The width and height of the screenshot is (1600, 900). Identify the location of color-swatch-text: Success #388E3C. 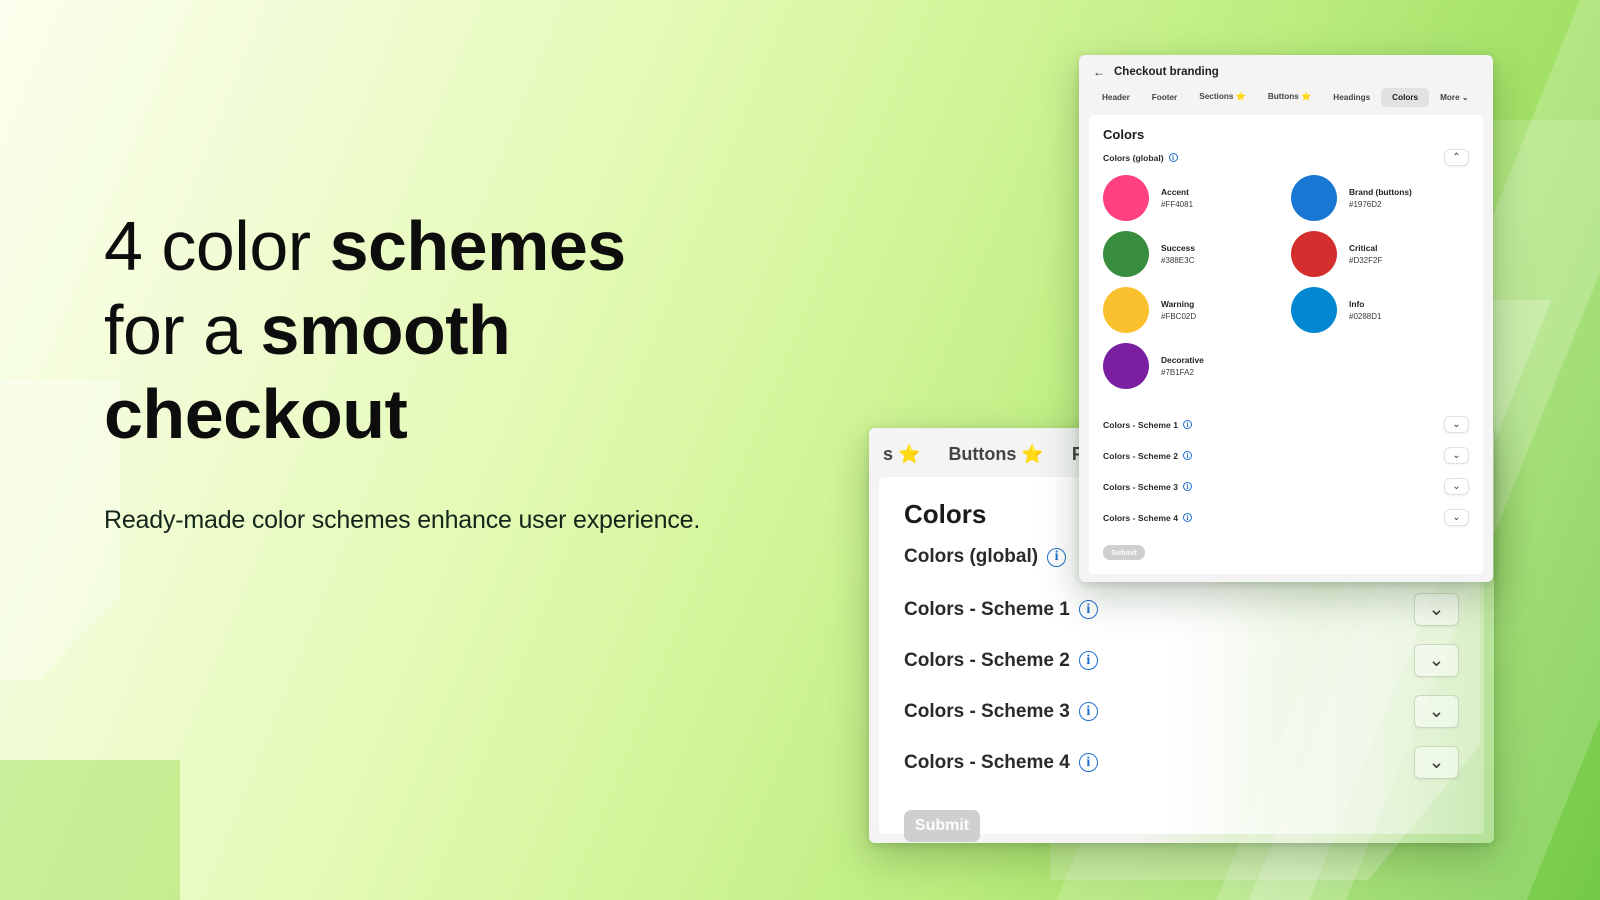
(1178, 254).